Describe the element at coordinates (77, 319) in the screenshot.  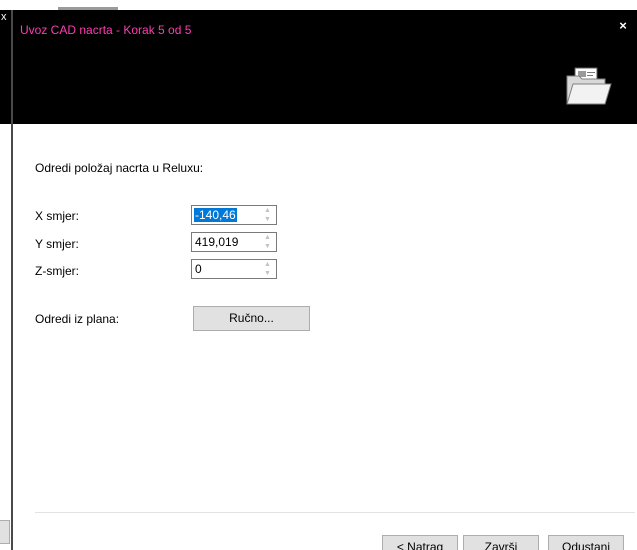
I see `determine-from-plan-label: Odredi iz plana:` at that location.